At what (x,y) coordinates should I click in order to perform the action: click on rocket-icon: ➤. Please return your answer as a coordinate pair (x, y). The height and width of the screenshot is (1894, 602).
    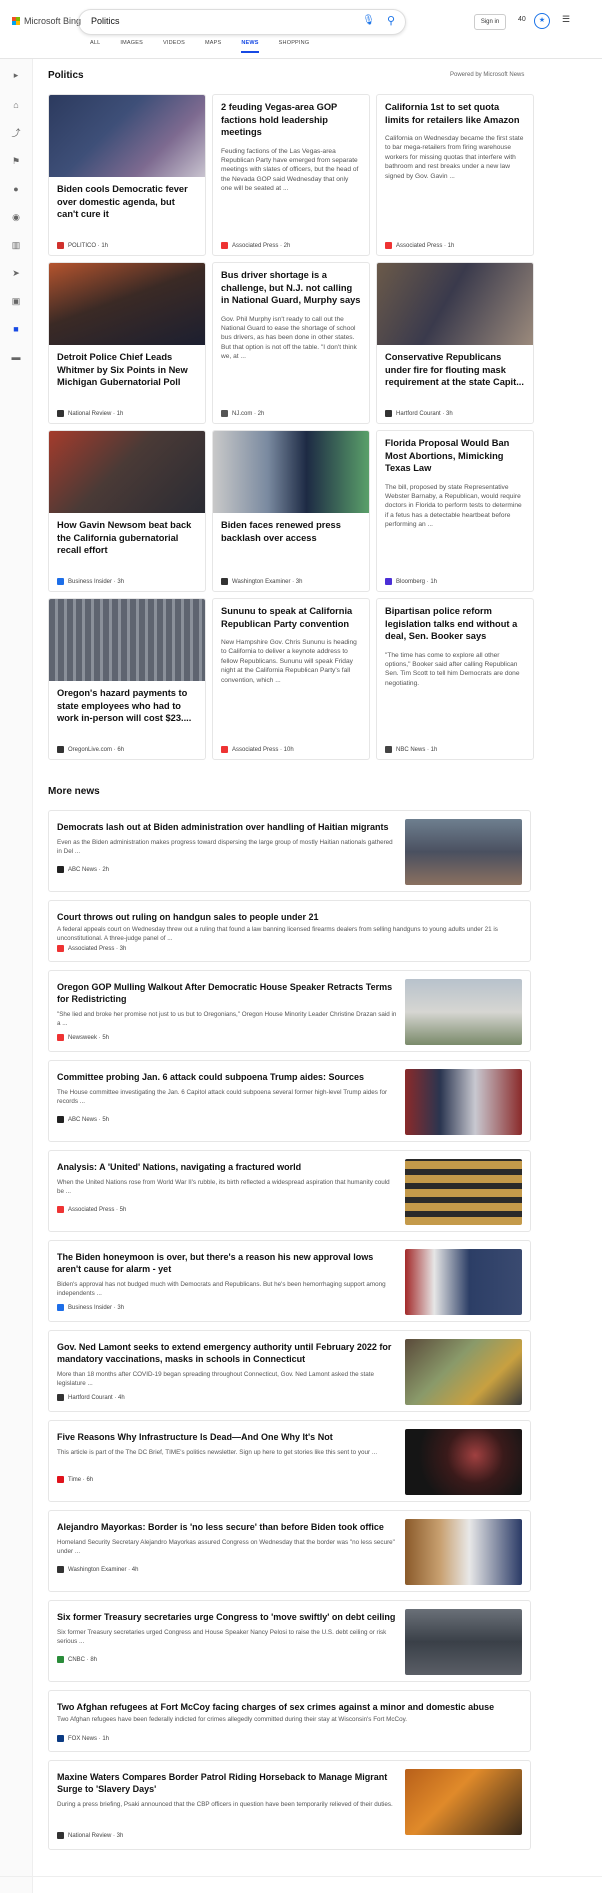
    Looking at the image, I should click on (16, 273).